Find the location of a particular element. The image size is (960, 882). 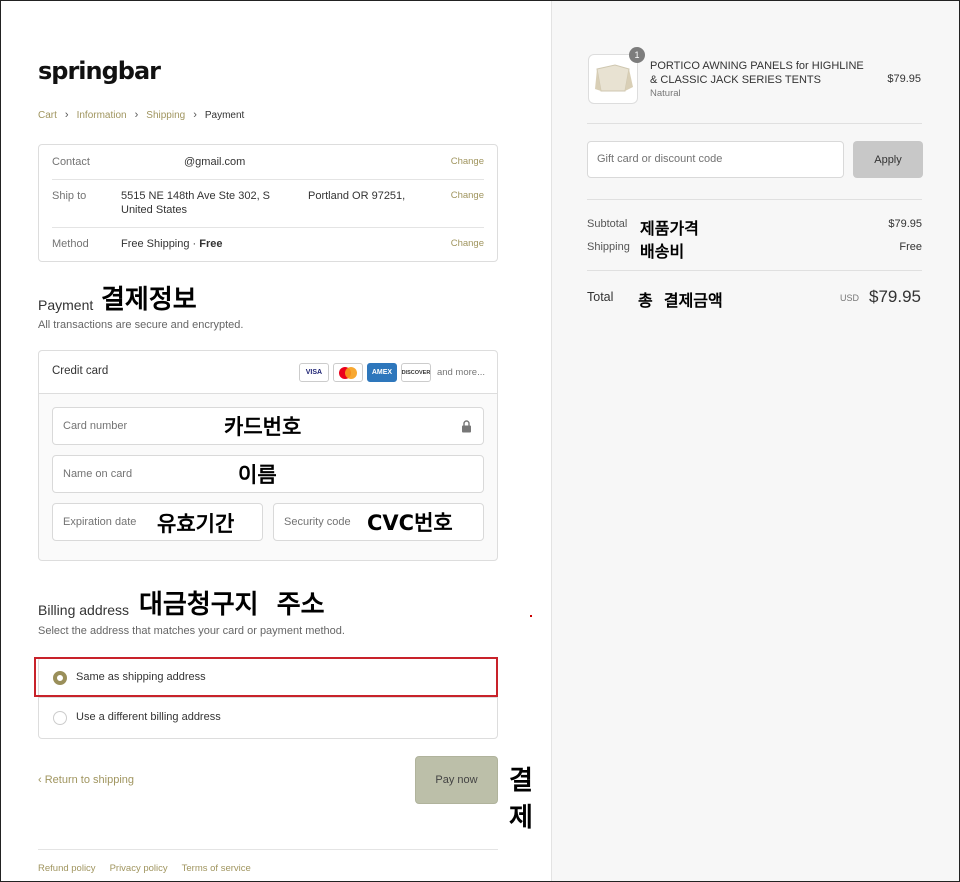

billing-option-different: Use a different billing address is located at coordinates (268, 718).